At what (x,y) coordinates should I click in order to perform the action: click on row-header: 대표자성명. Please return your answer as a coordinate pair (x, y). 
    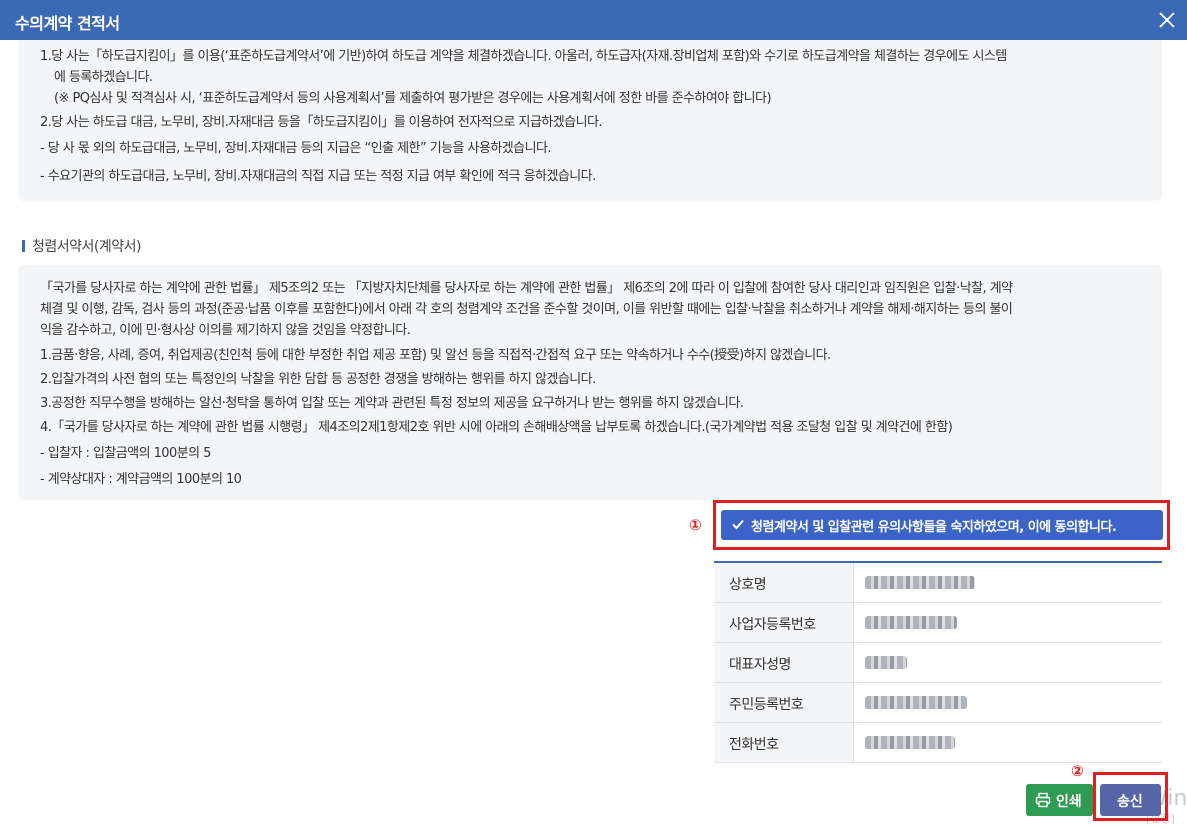
    Looking at the image, I should click on (784, 662).